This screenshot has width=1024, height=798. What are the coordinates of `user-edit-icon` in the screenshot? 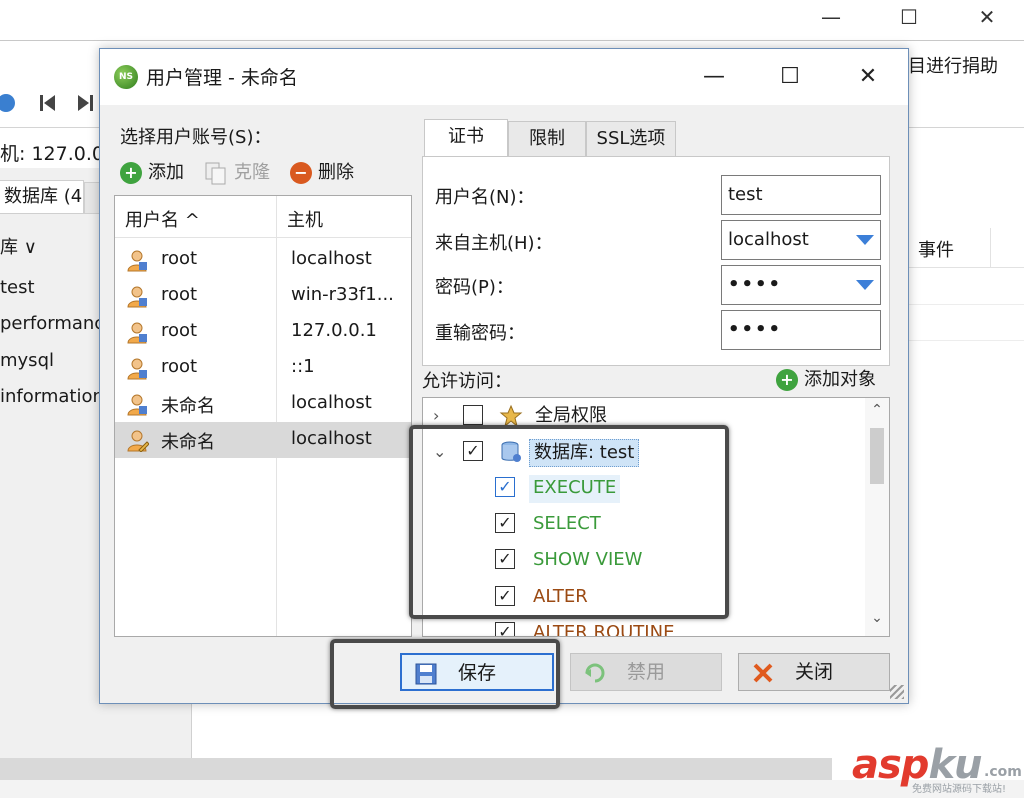 It's located at (138, 441).